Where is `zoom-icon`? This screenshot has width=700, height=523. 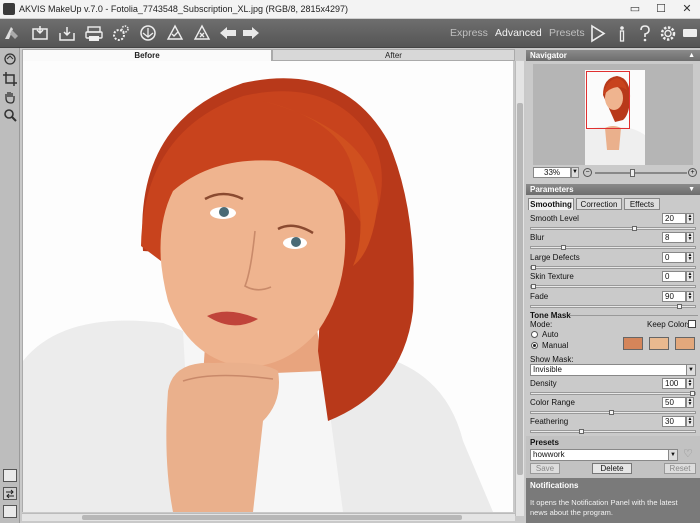
zoom-icon is located at coordinates (10, 115).